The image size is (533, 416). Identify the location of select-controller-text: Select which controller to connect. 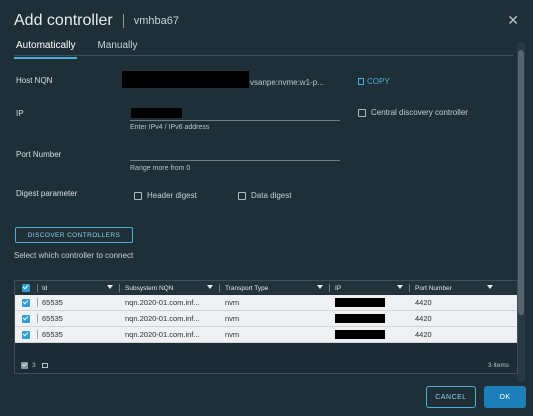
(74, 255).